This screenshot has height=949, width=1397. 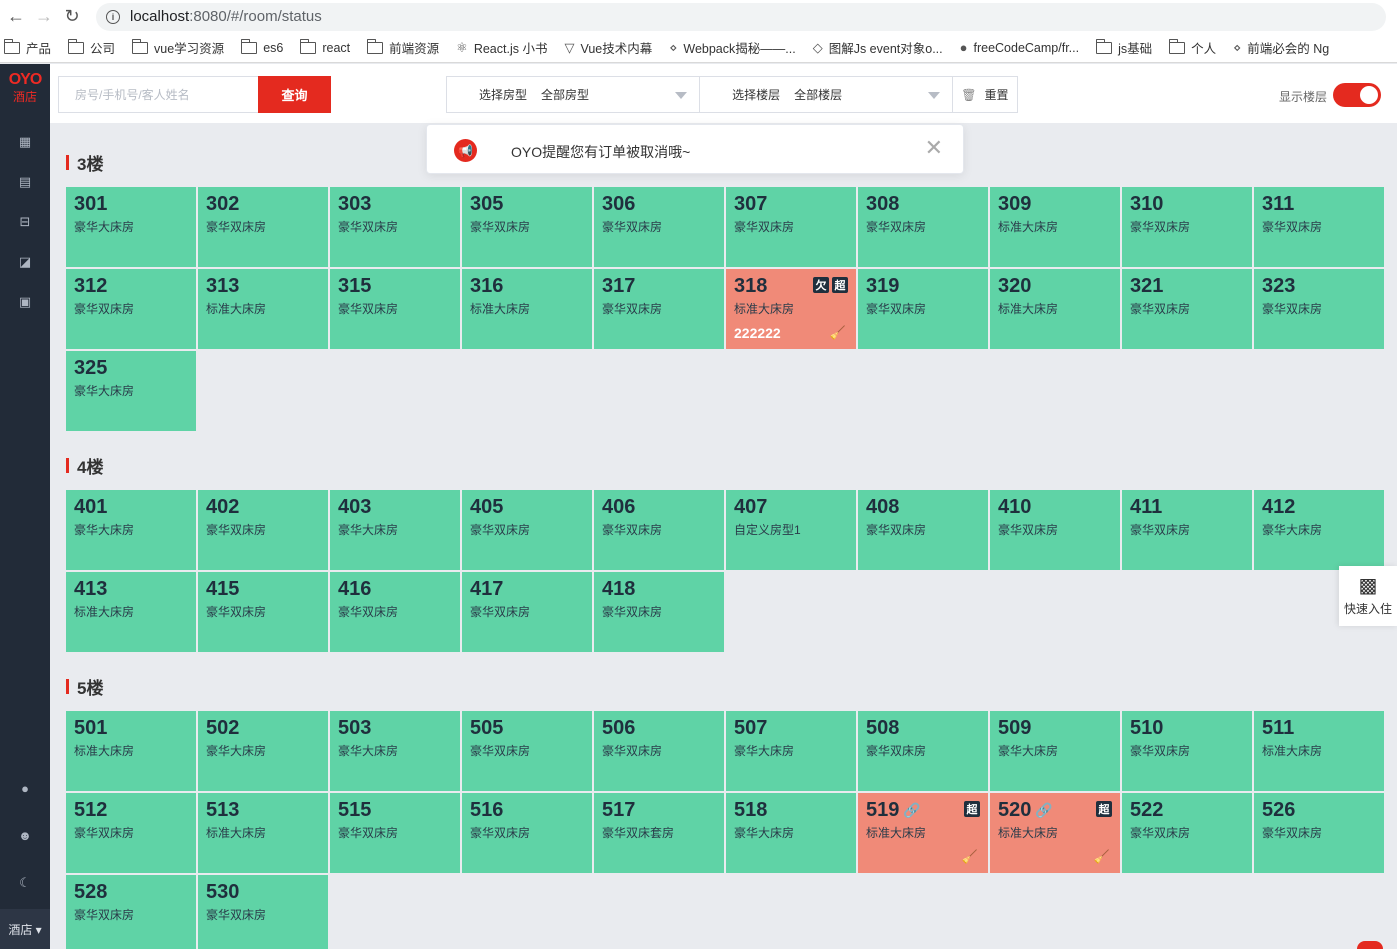 What do you see at coordinates (1055, 751) in the screenshot?
I see `room-tile: 509 豪华大床房` at bounding box center [1055, 751].